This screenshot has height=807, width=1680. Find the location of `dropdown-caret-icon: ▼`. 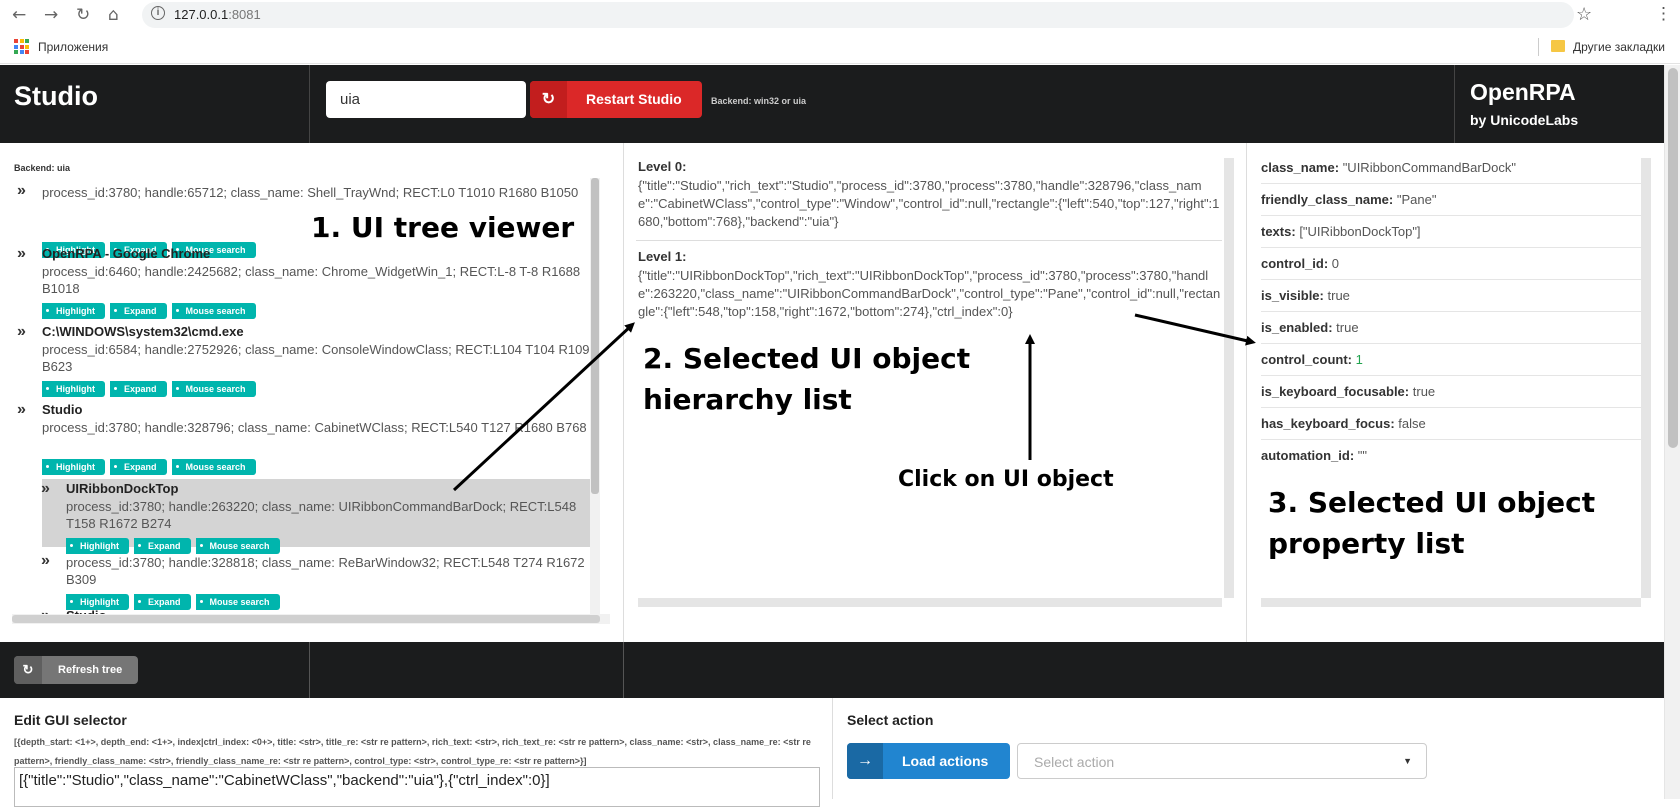

dropdown-caret-icon: ▼ is located at coordinates (1407, 761).